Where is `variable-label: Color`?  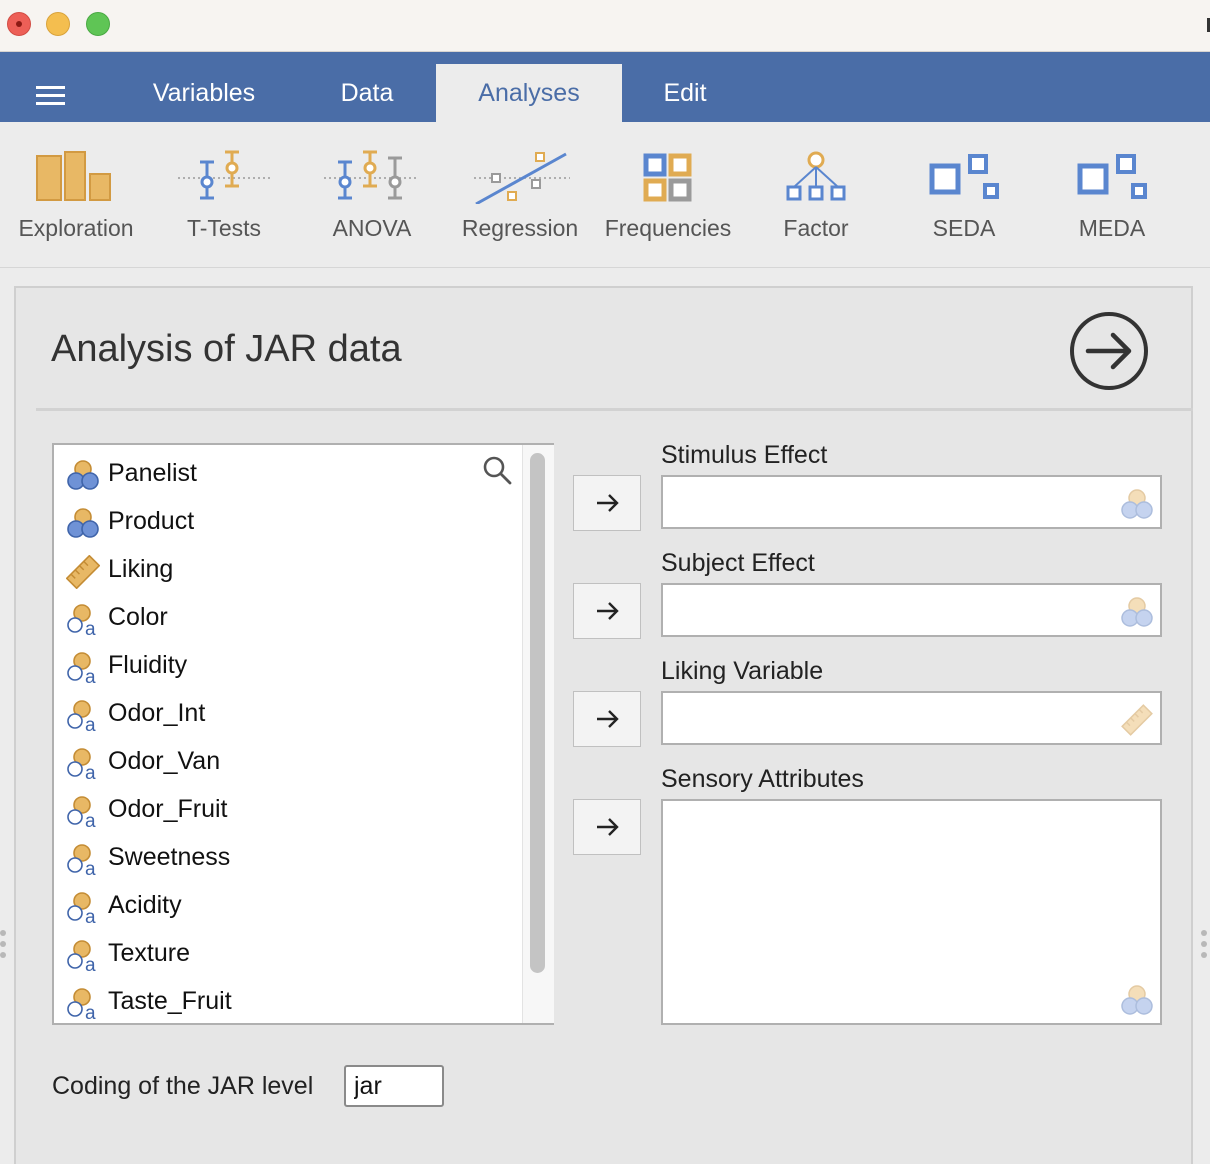
variable-label: Color is located at coordinates (138, 617).